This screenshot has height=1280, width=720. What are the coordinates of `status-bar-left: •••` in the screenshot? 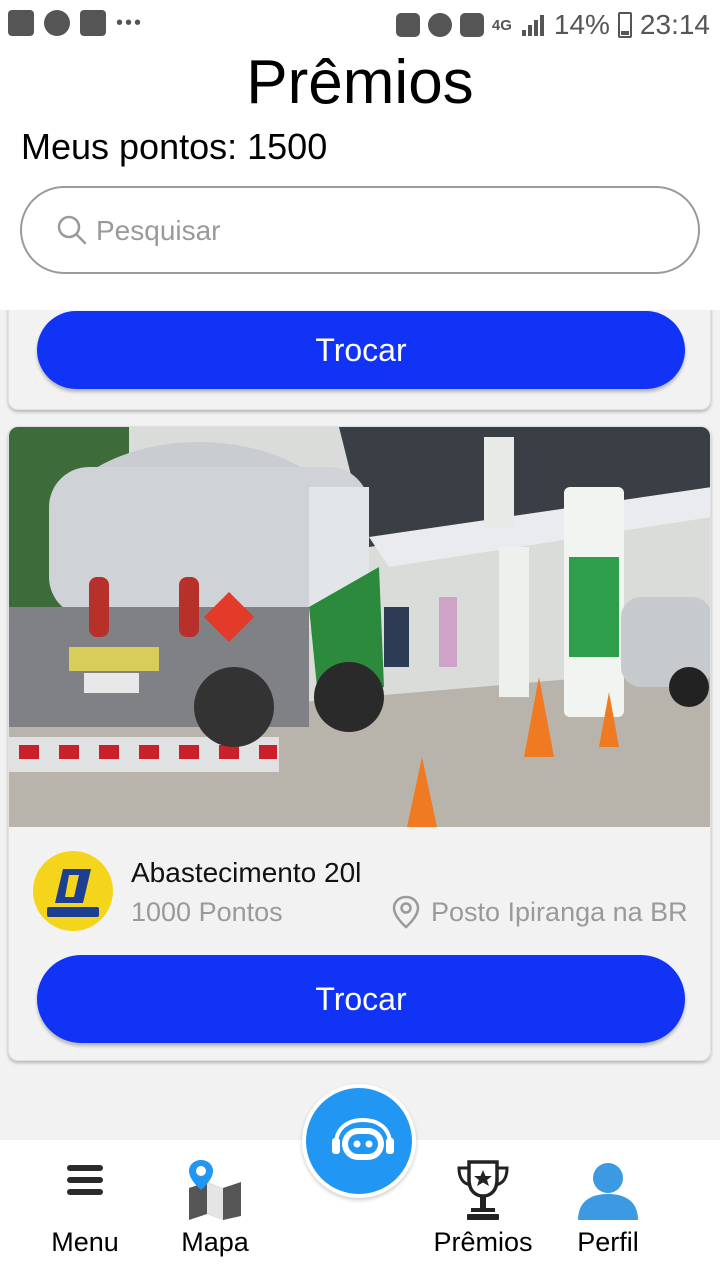 It's located at (75, 23).